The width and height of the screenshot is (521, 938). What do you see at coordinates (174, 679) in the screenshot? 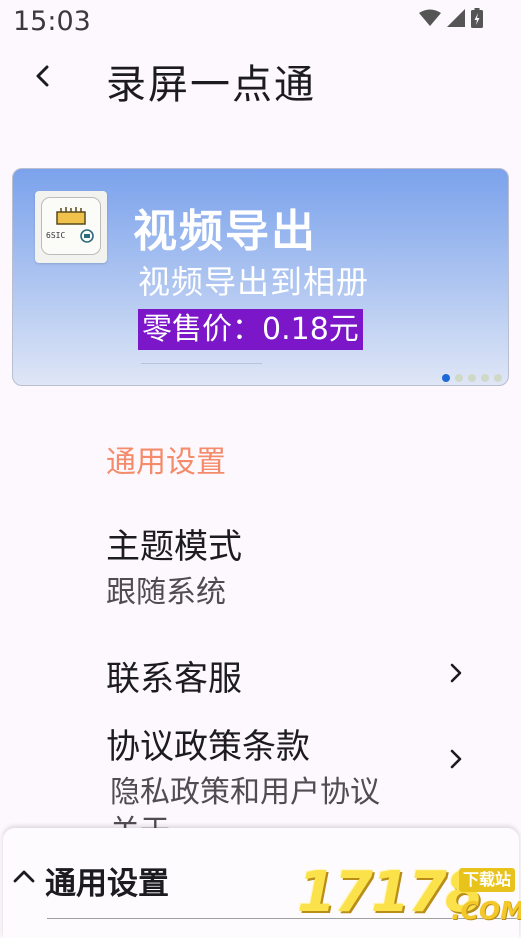
I see `setting-title: 联系客服` at bounding box center [174, 679].